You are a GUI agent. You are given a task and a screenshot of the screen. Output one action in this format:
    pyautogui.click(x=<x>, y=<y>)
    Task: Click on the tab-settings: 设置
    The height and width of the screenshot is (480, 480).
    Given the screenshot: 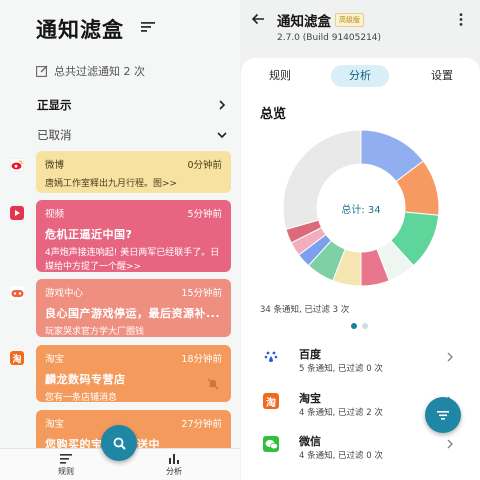 What is the action you would take?
    pyautogui.click(x=442, y=76)
    